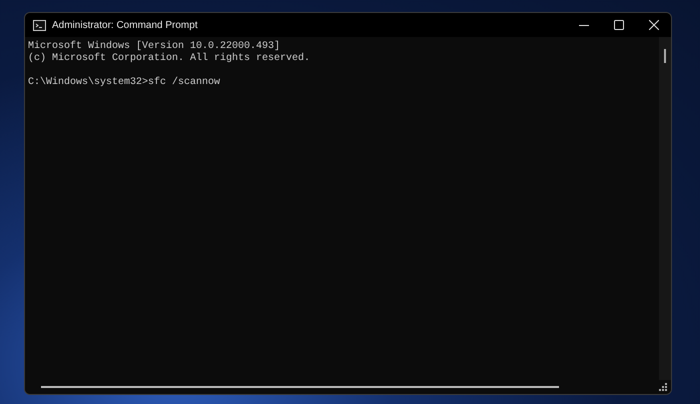 This screenshot has width=700, height=404. Describe the element at coordinates (665, 56) in the screenshot. I see `scrollbar-thumb` at that location.